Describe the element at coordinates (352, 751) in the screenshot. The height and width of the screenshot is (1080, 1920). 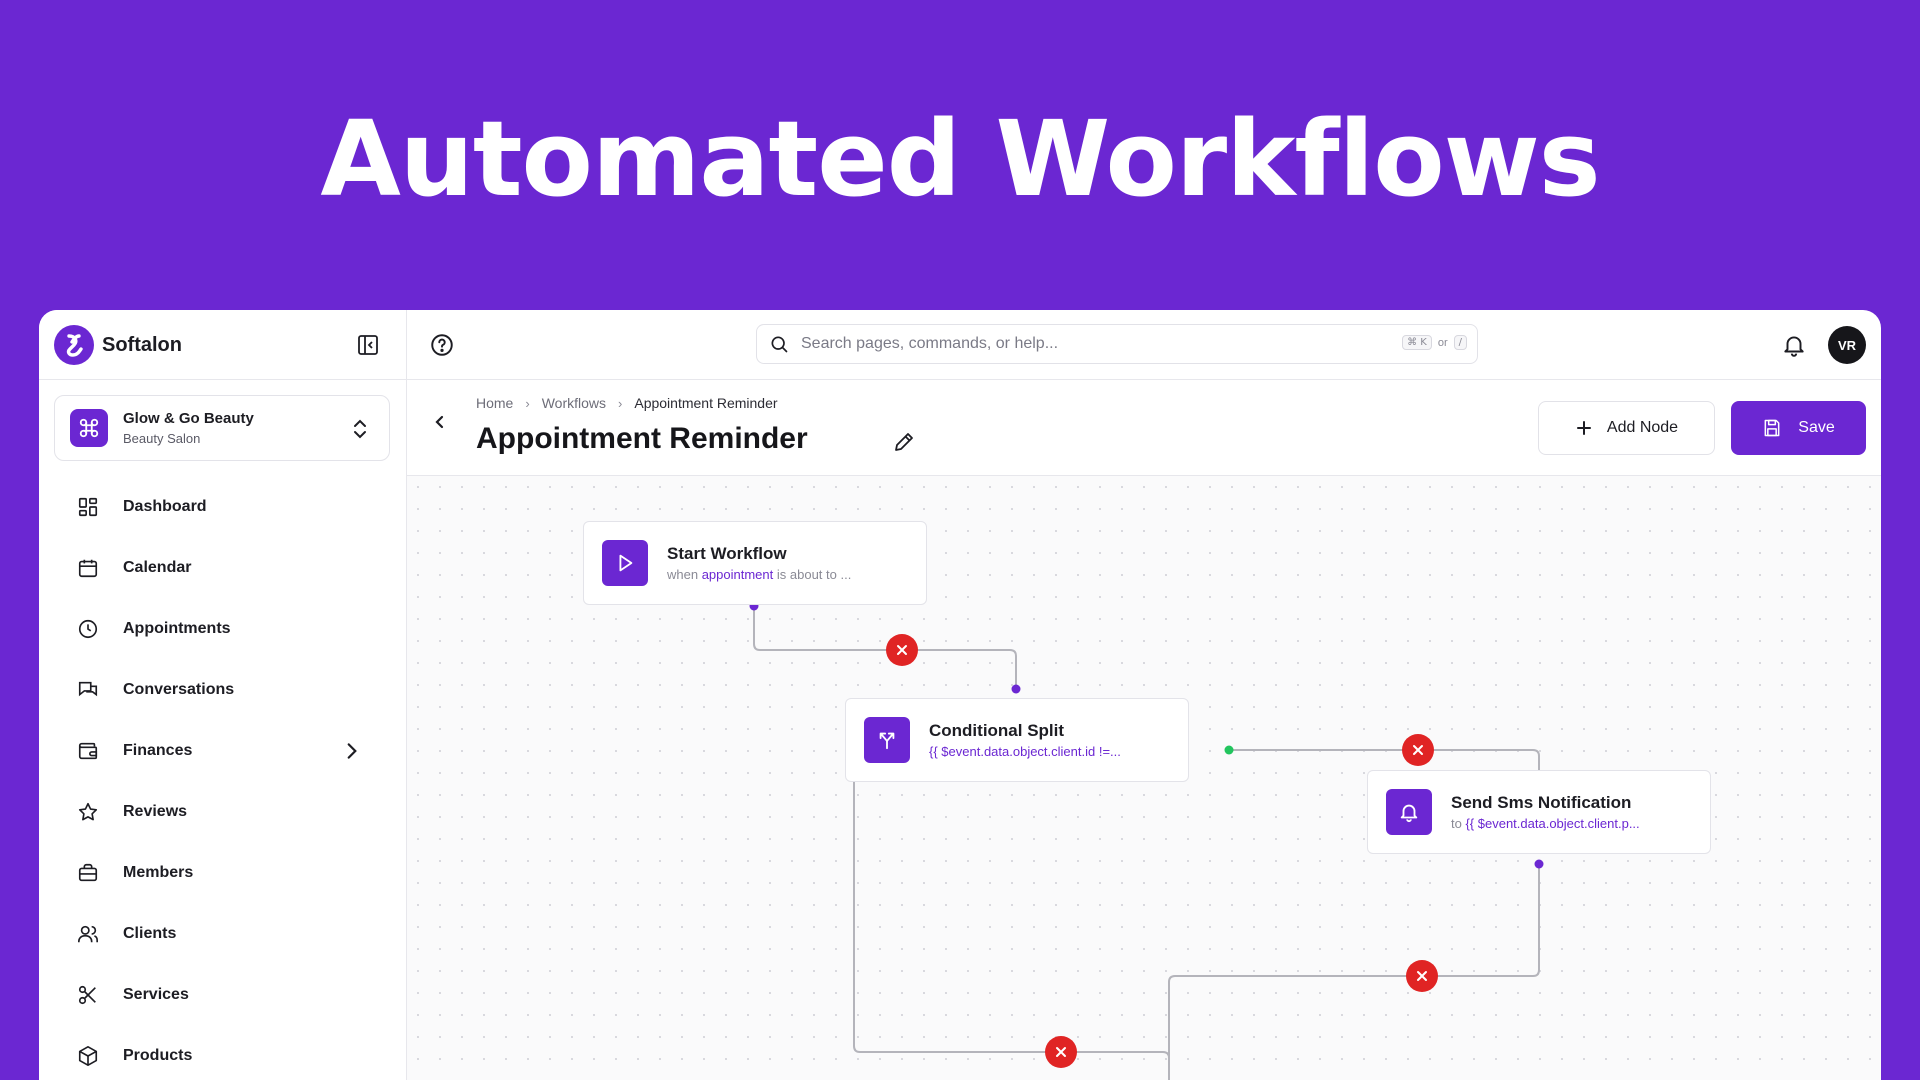
I see `chevron-right-icon` at that location.